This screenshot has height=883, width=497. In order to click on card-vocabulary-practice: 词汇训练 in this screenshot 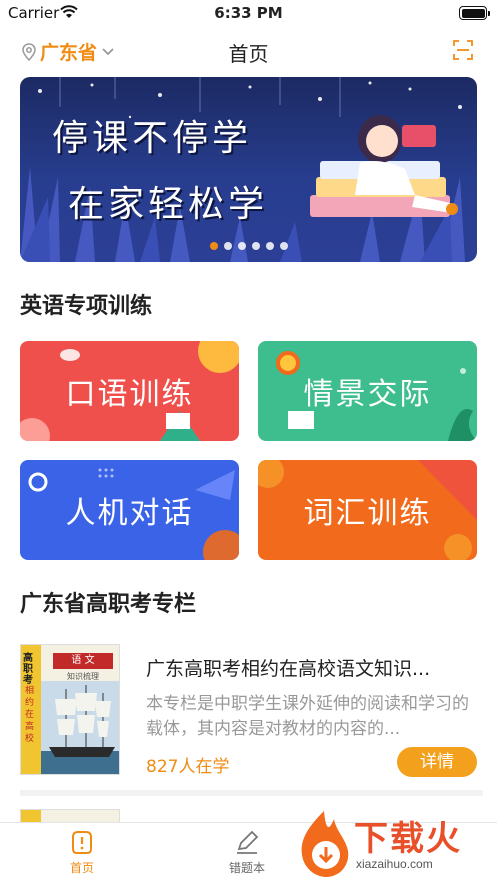, I will do `click(367, 510)`.